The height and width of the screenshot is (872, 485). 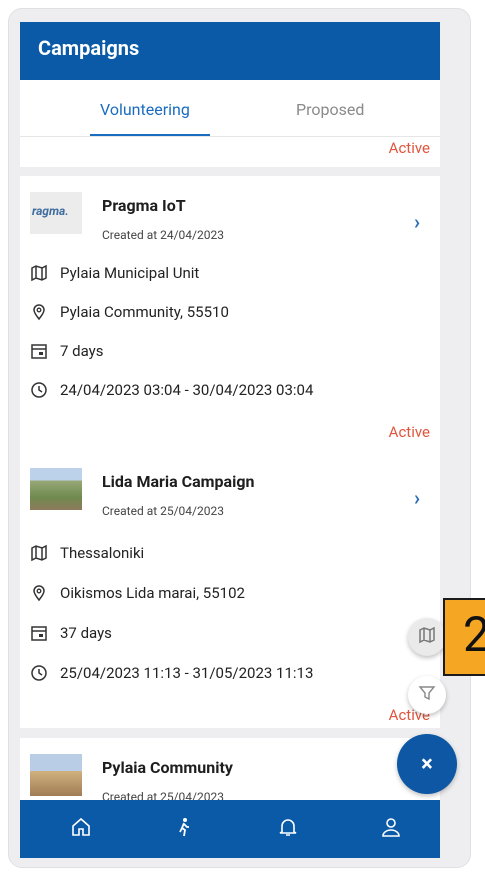 What do you see at coordinates (230, 829) in the screenshot?
I see `bottom-navigation` at bounding box center [230, 829].